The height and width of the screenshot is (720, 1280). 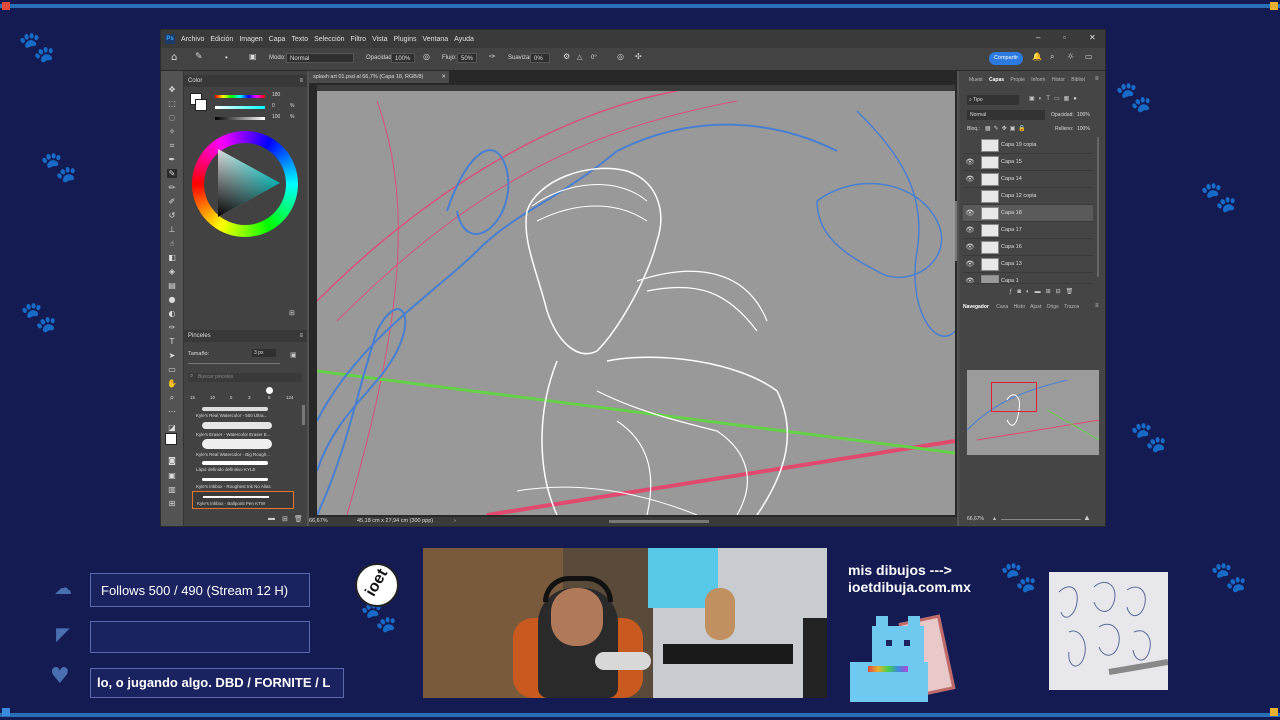 I want to click on mode-dropdown: Normal, so click(x=320, y=58).